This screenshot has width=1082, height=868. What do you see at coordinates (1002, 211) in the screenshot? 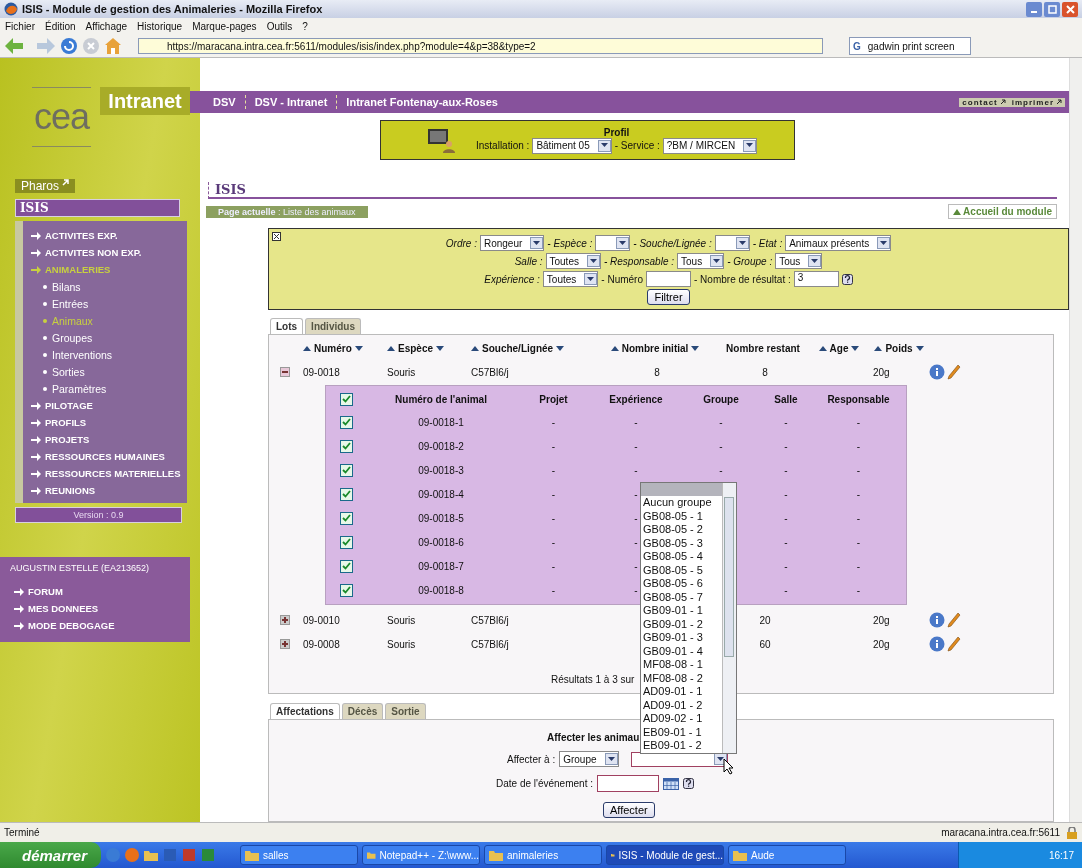
I see `home-link: Accueil du module` at bounding box center [1002, 211].